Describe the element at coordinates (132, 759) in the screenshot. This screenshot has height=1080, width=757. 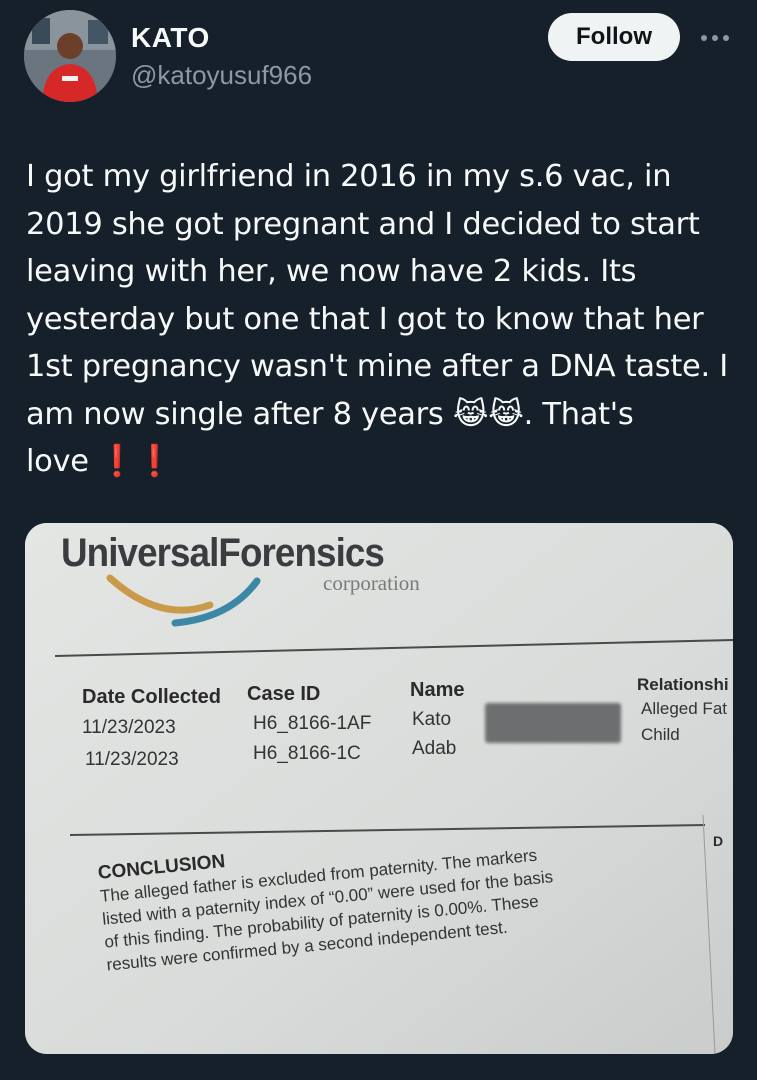
I see `row2-date: 11/23/2023` at that location.